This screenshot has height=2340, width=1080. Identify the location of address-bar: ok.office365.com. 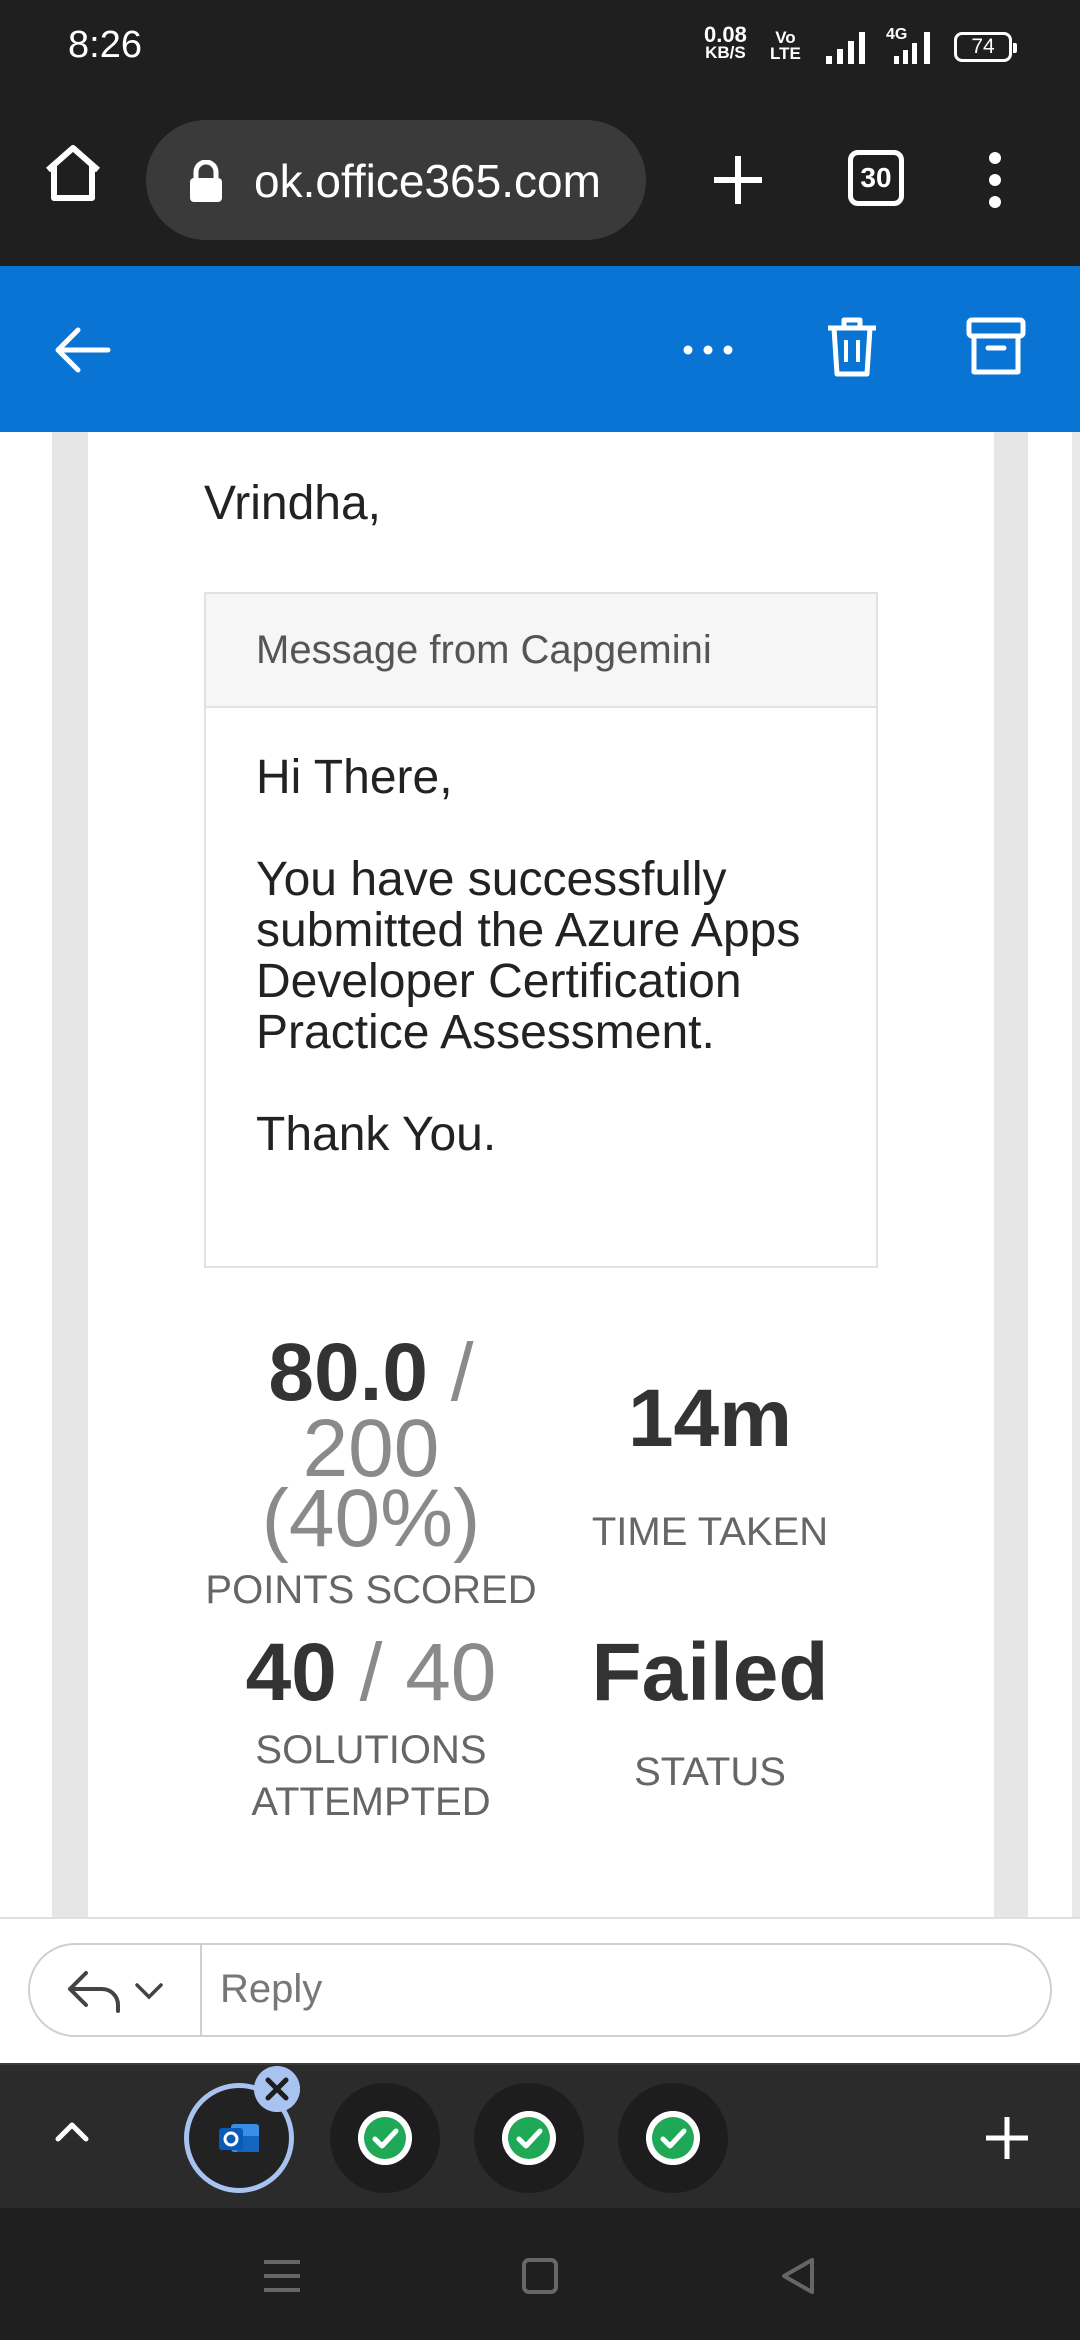
(396, 180).